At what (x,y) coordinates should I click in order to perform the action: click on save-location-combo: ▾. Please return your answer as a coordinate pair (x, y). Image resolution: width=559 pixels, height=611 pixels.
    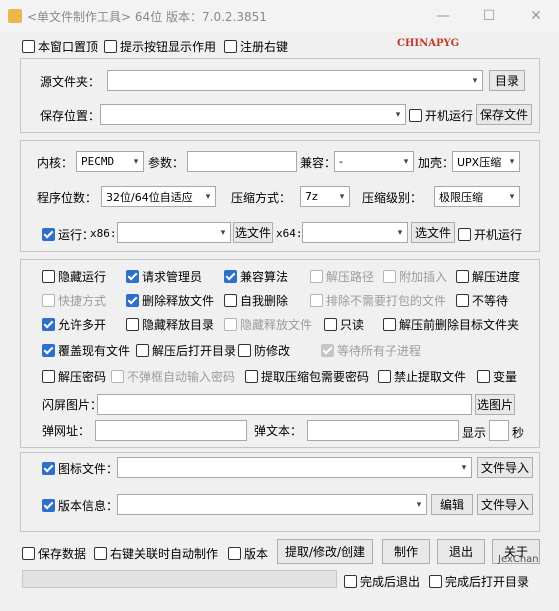
    Looking at the image, I should click on (253, 114).